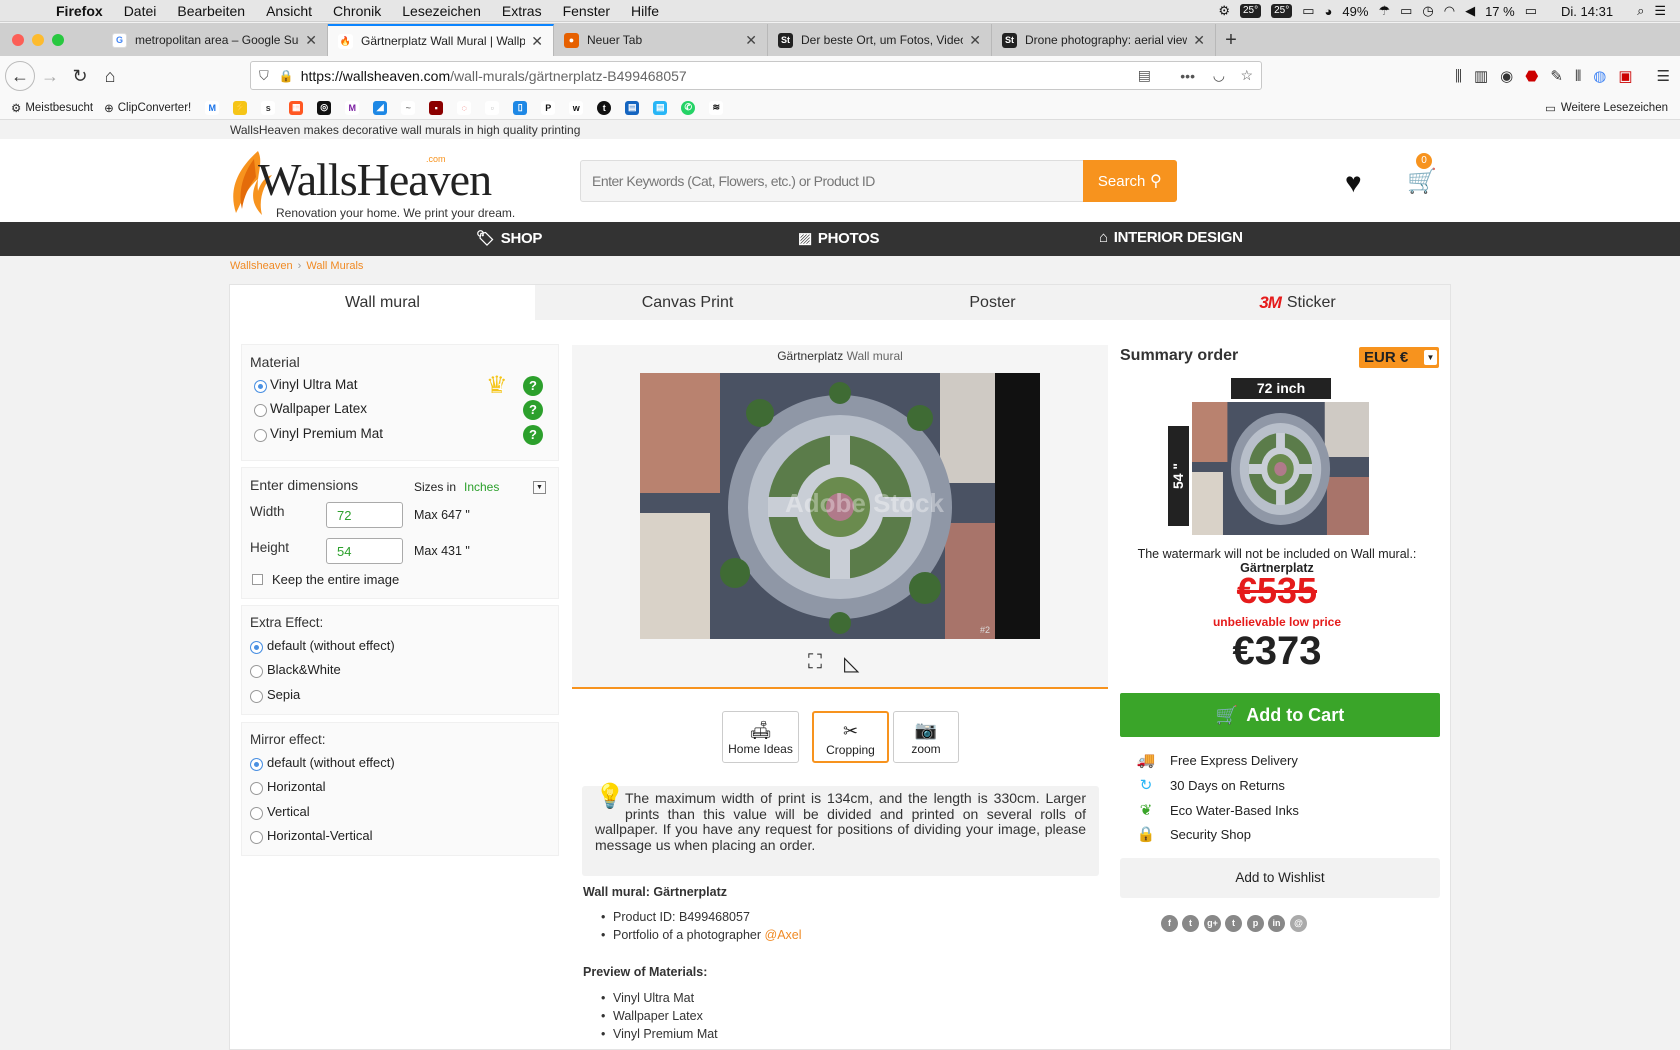  What do you see at coordinates (286, 76) in the screenshot?
I see `lock-icon: 🔒` at bounding box center [286, 76].